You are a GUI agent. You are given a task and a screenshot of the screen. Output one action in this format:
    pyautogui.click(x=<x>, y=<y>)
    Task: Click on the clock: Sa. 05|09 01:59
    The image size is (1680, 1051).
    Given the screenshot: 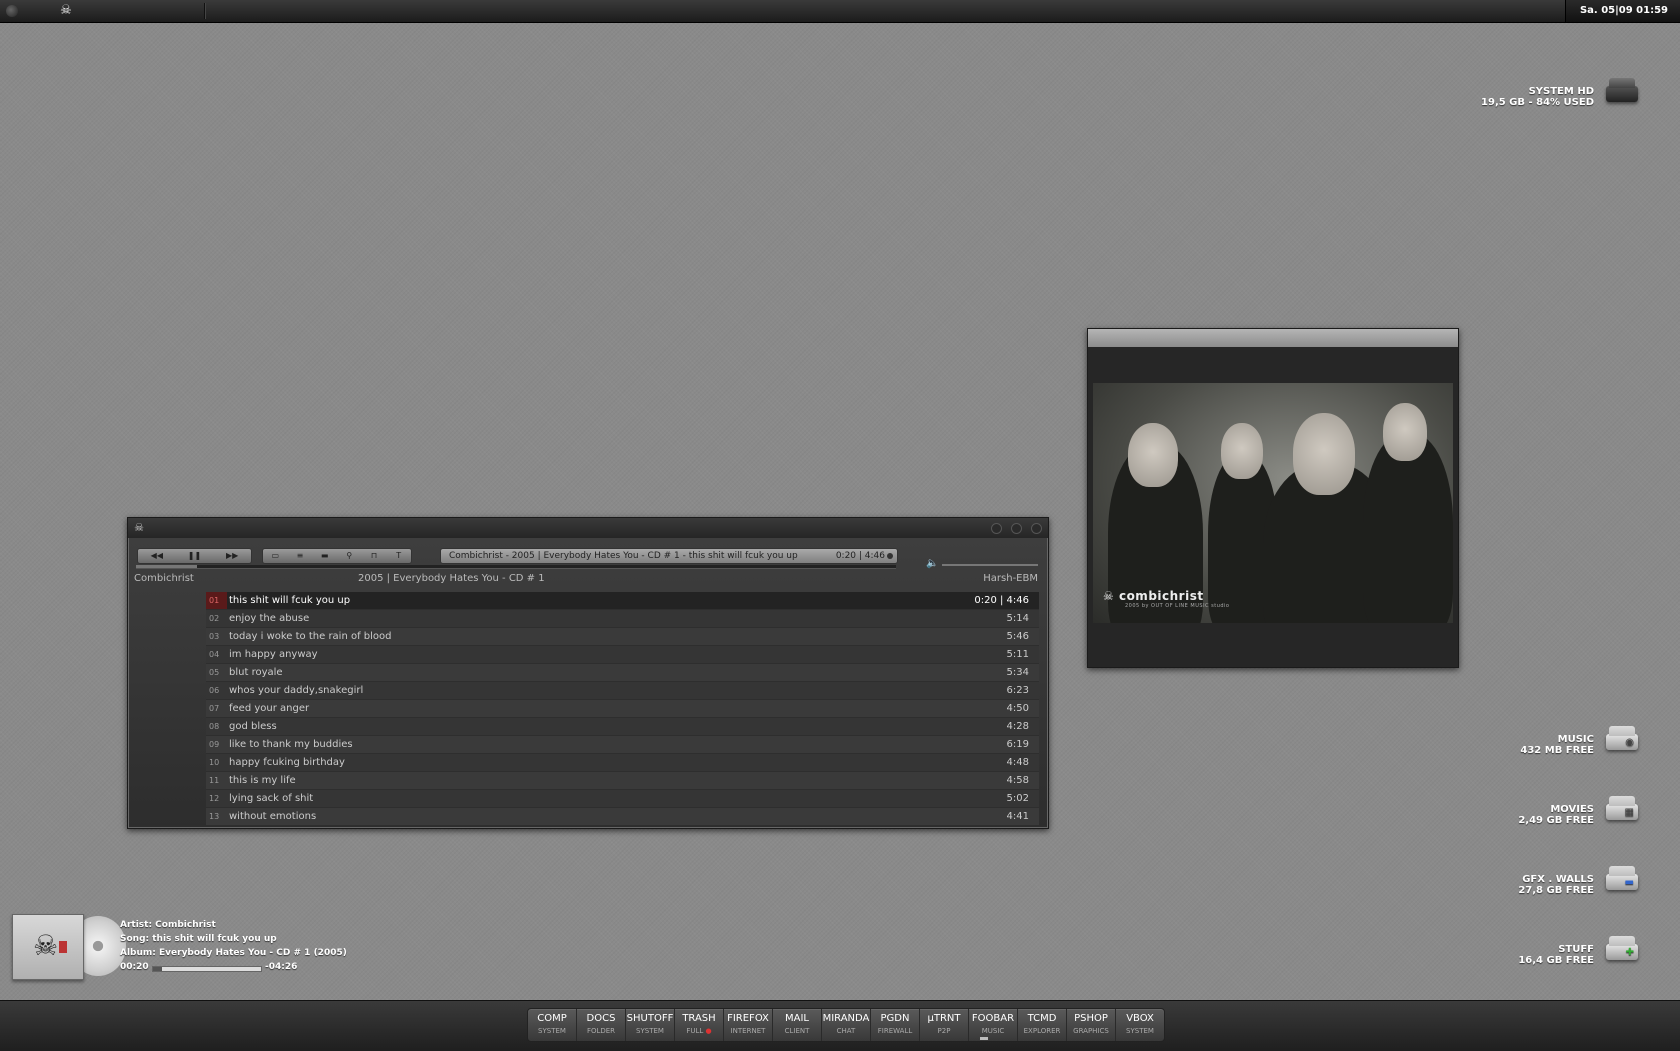 What is the action you would take?
    pyautogui.click(x=1622, y=11)
    